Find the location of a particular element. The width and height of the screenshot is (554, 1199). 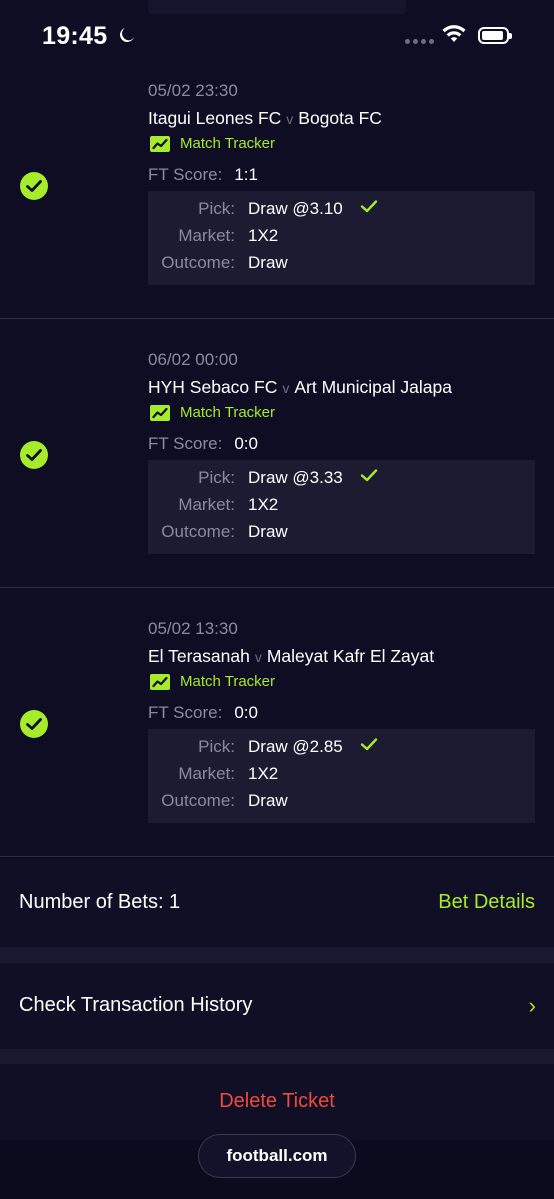

bet-summary-row: Number of Bets: 1 Bet Details is located at coordinates (277, 903).